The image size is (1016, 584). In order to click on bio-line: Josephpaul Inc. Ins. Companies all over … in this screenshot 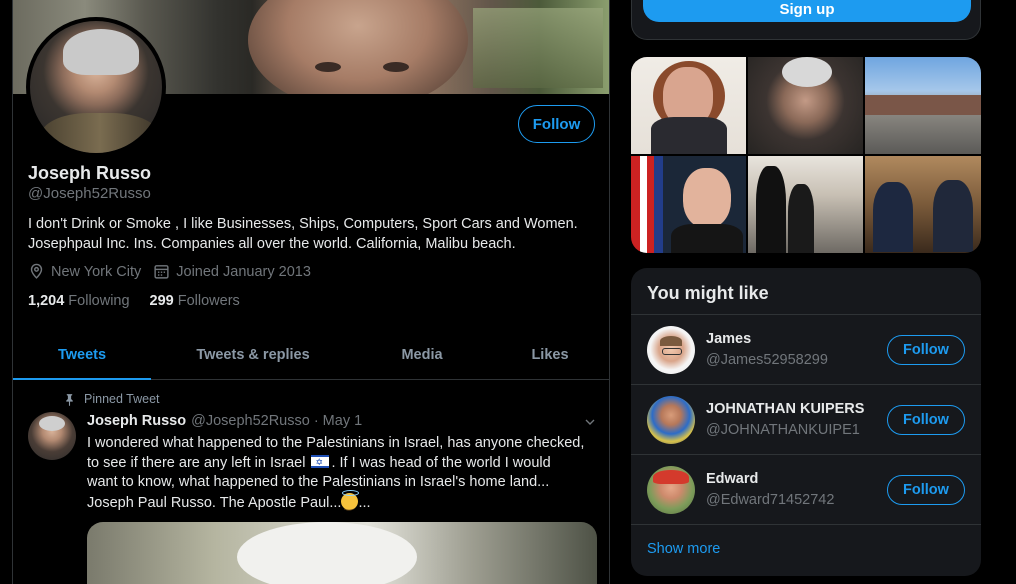, I will do `click(272, 244)`.